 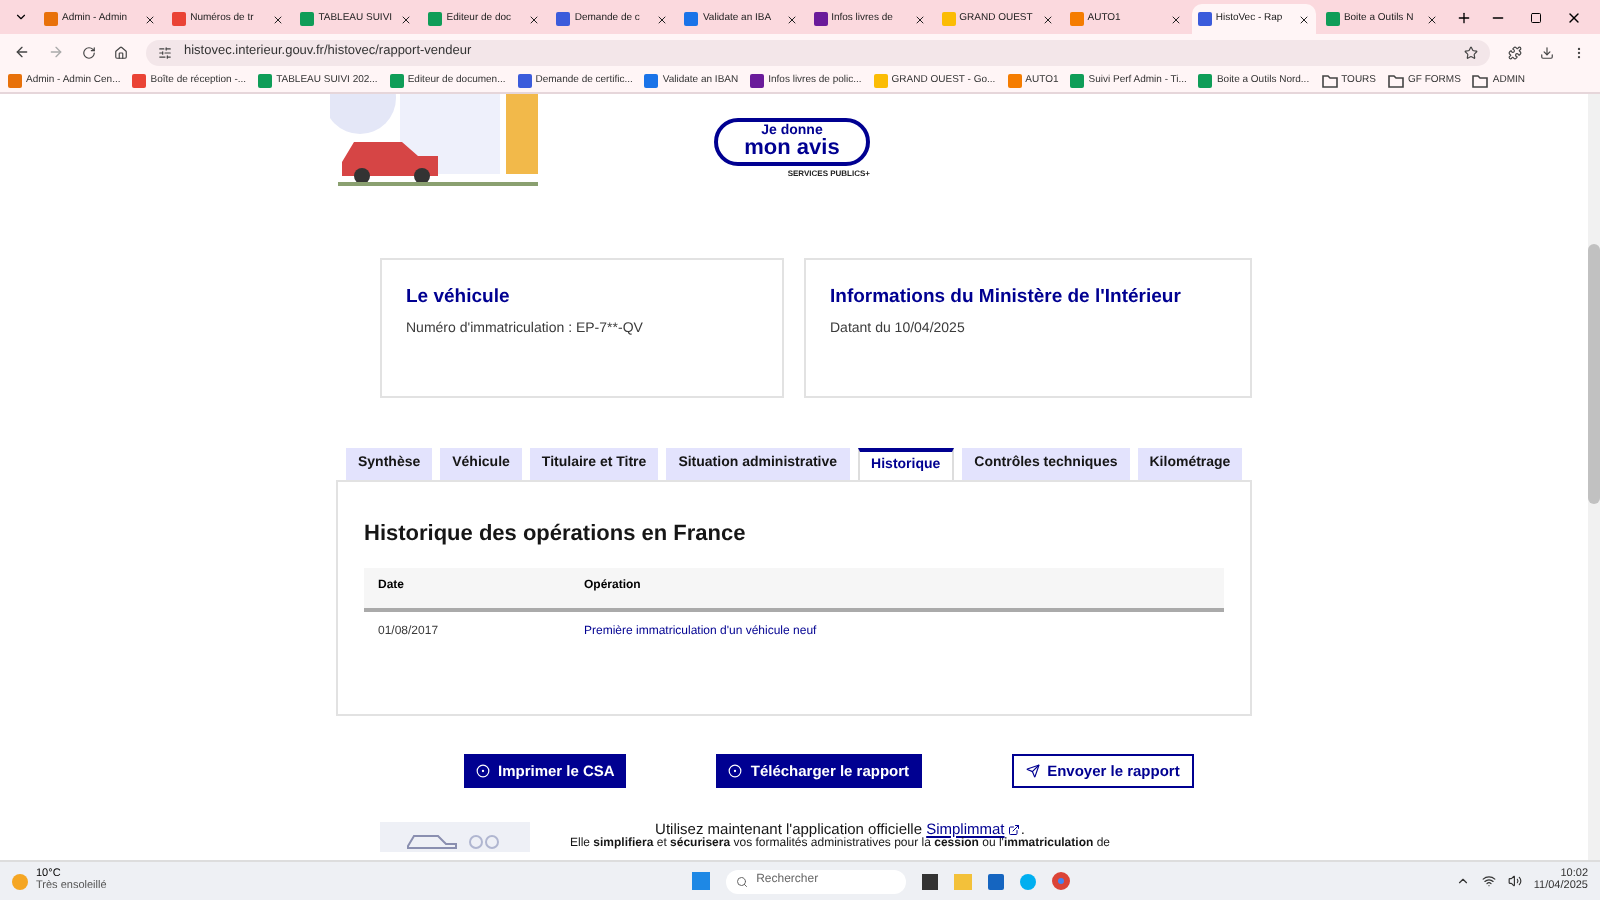 What do you see at coordinates (459, 298) in the screenshot?
I see `card-title: Le véhicule` at bounding box center [459, 298].